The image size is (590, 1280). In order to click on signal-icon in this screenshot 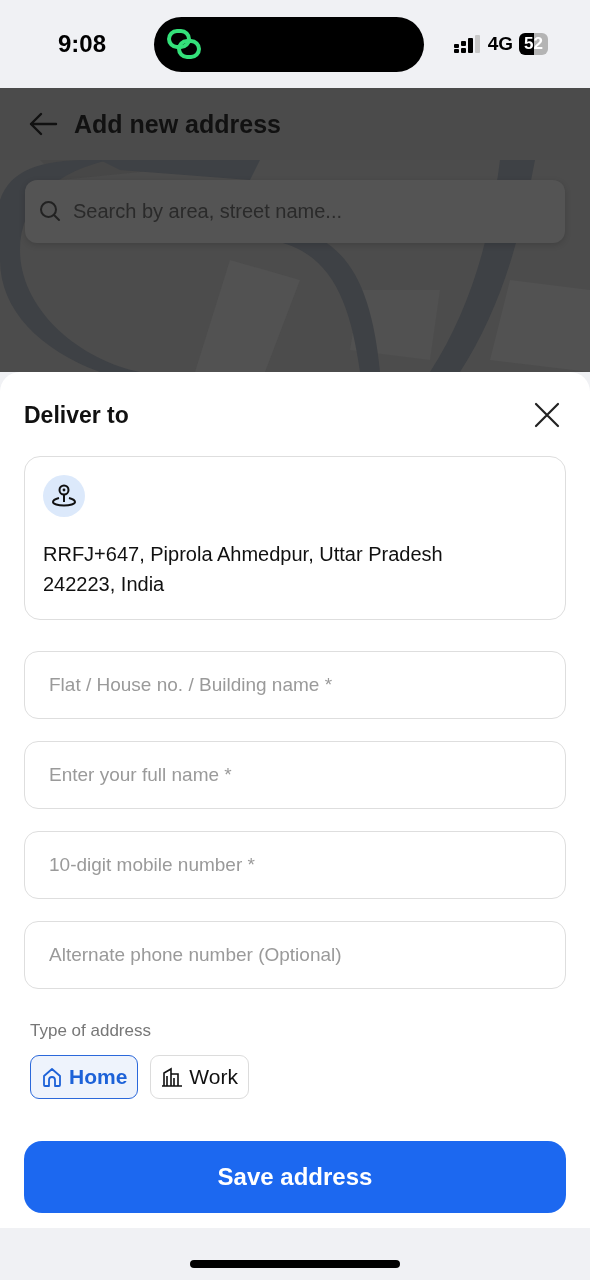, I will do `click(467, 44)`.